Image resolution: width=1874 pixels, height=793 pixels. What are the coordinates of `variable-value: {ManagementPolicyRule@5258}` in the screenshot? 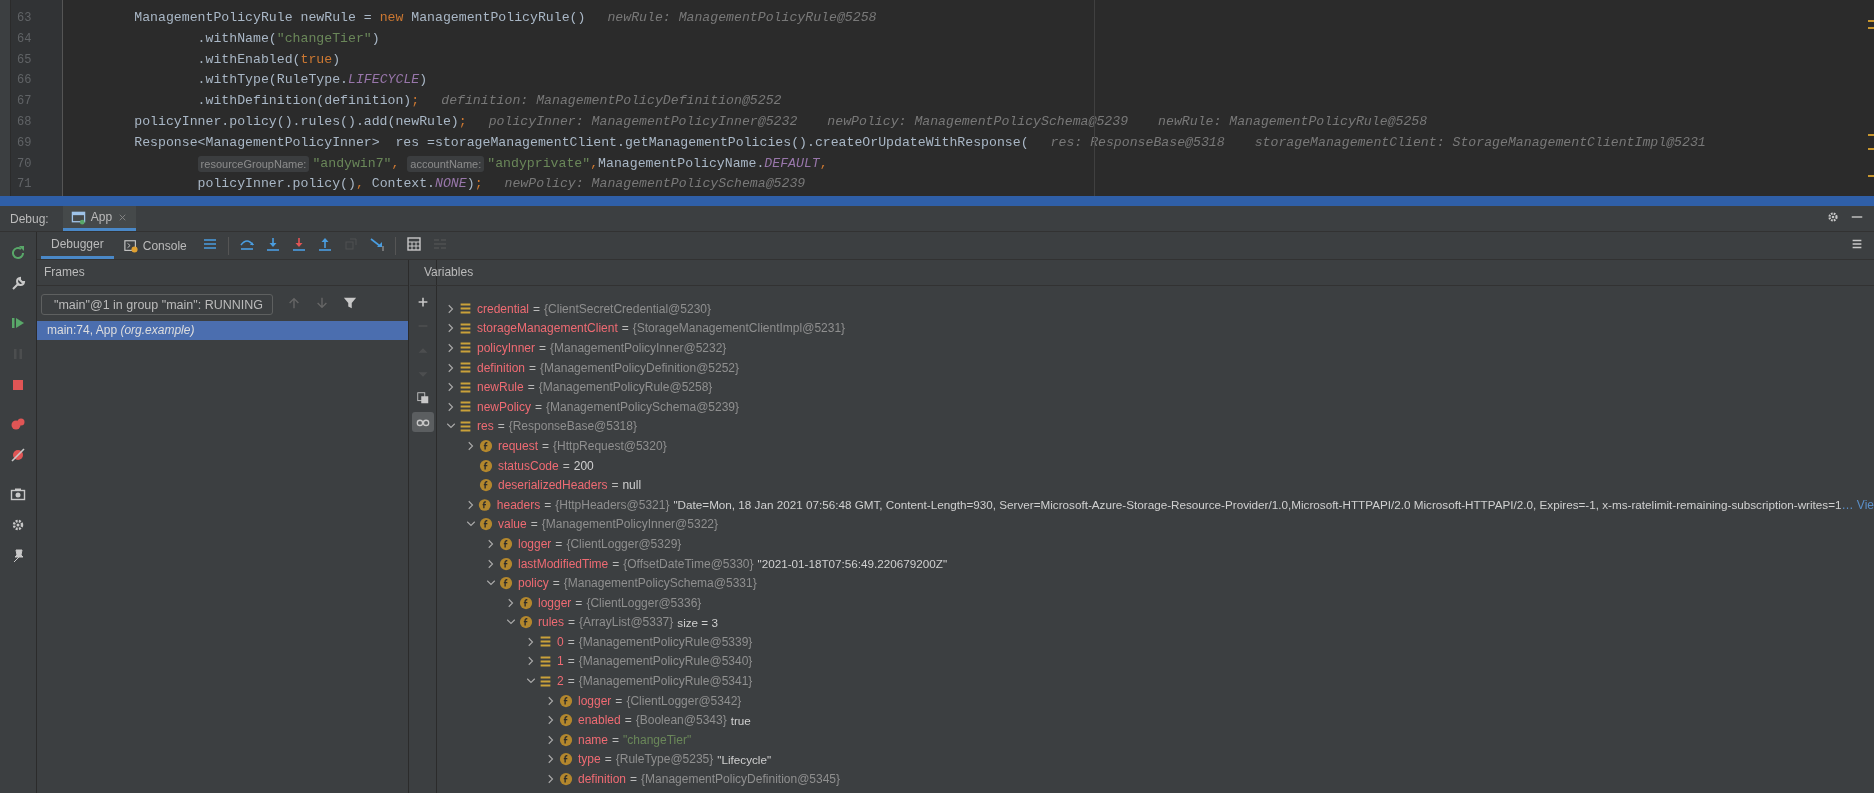 It's located at (625, 387).